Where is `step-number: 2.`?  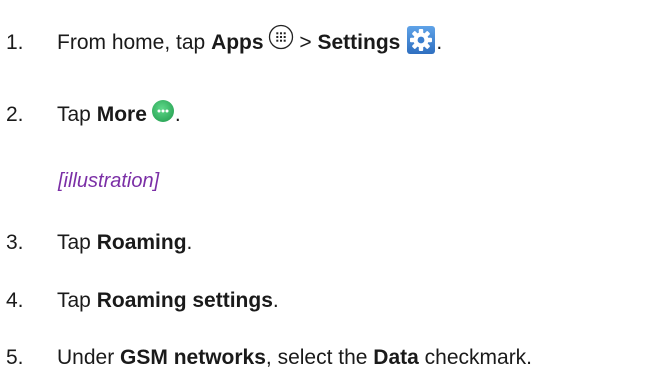
step-number: 2. is located at coordinates (15, 114).